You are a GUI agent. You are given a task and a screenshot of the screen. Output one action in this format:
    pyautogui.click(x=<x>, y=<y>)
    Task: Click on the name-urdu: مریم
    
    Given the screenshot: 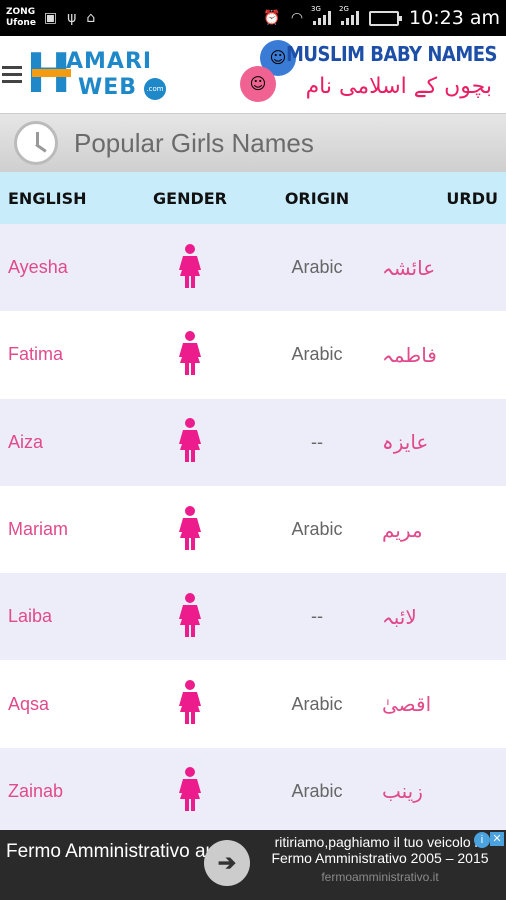 What is the action you would take?
    pyautogui.click(x=402, y=529)
    